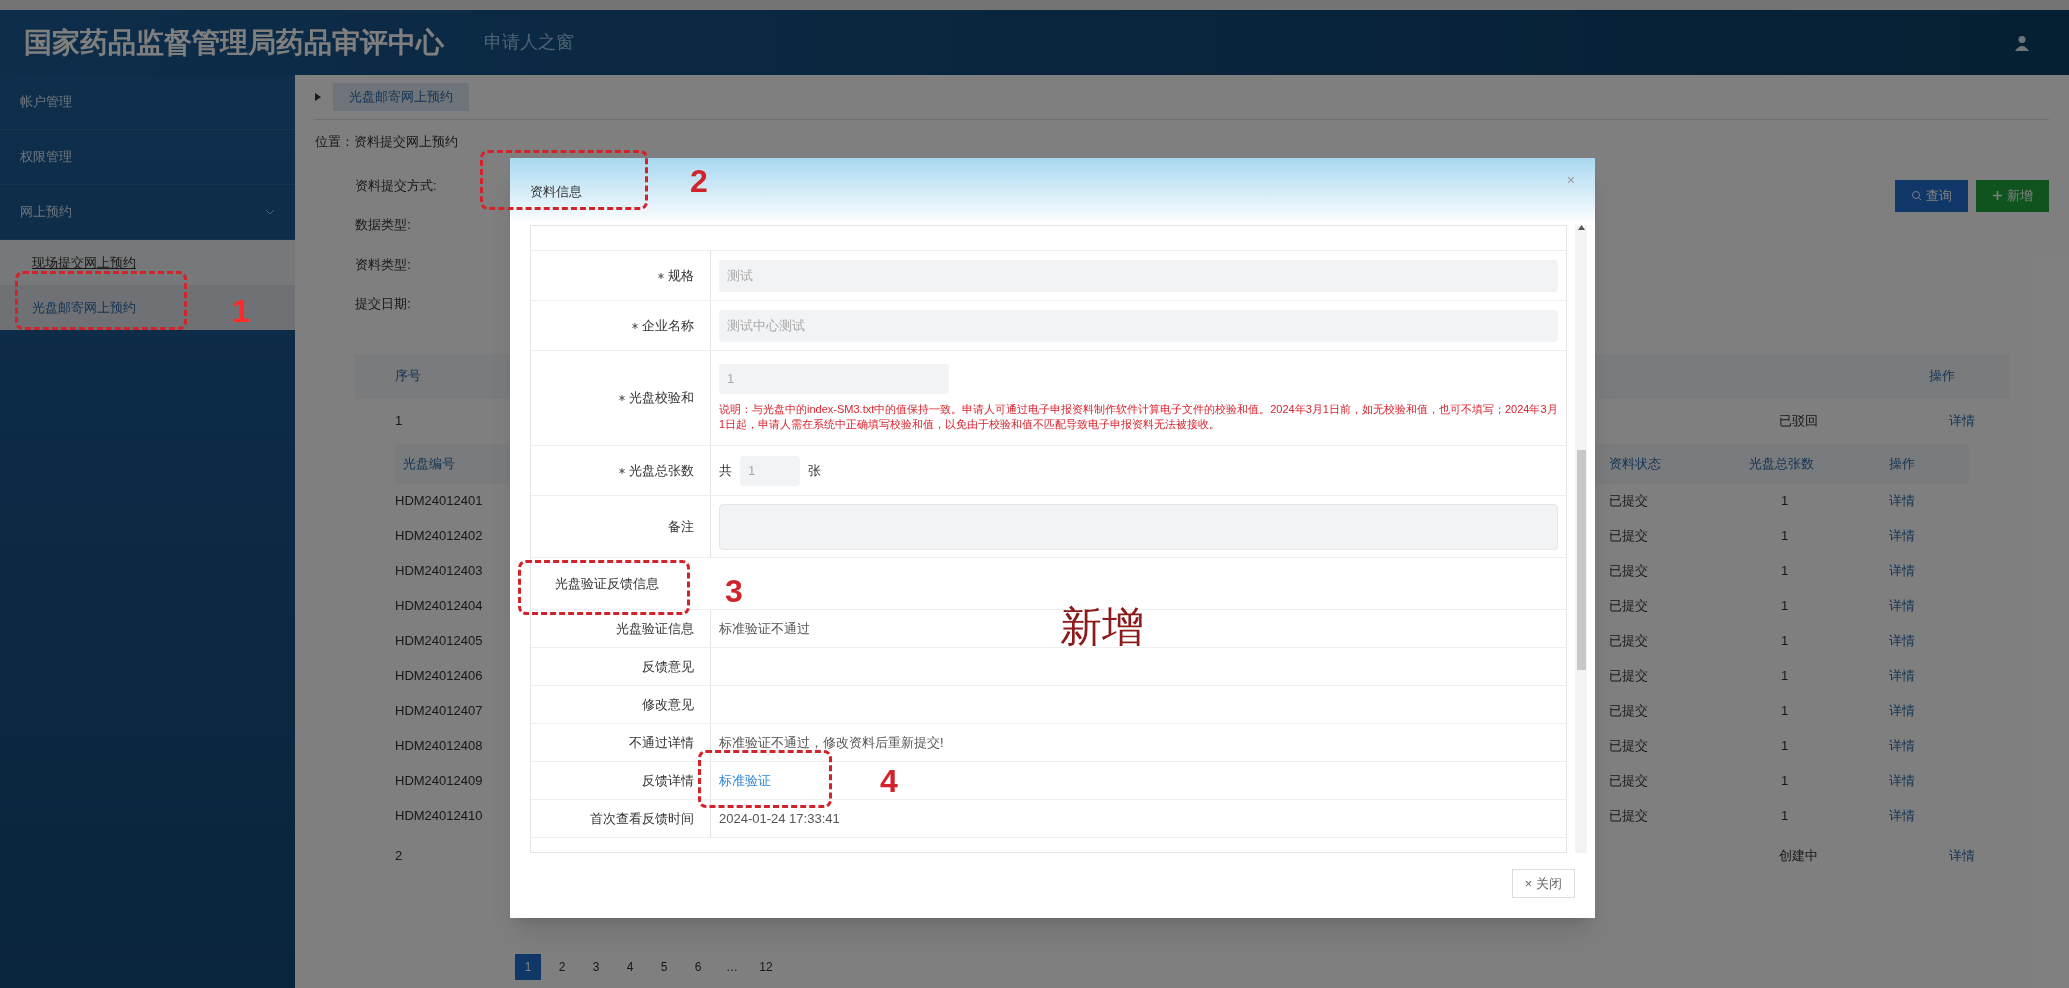 Image resolution: width=2069 pixels, height=988 pixels. What do you see at coordinates (699, 181) in the screenshot?
I see `annotation-number: 2` at bounding box center [699, 181].